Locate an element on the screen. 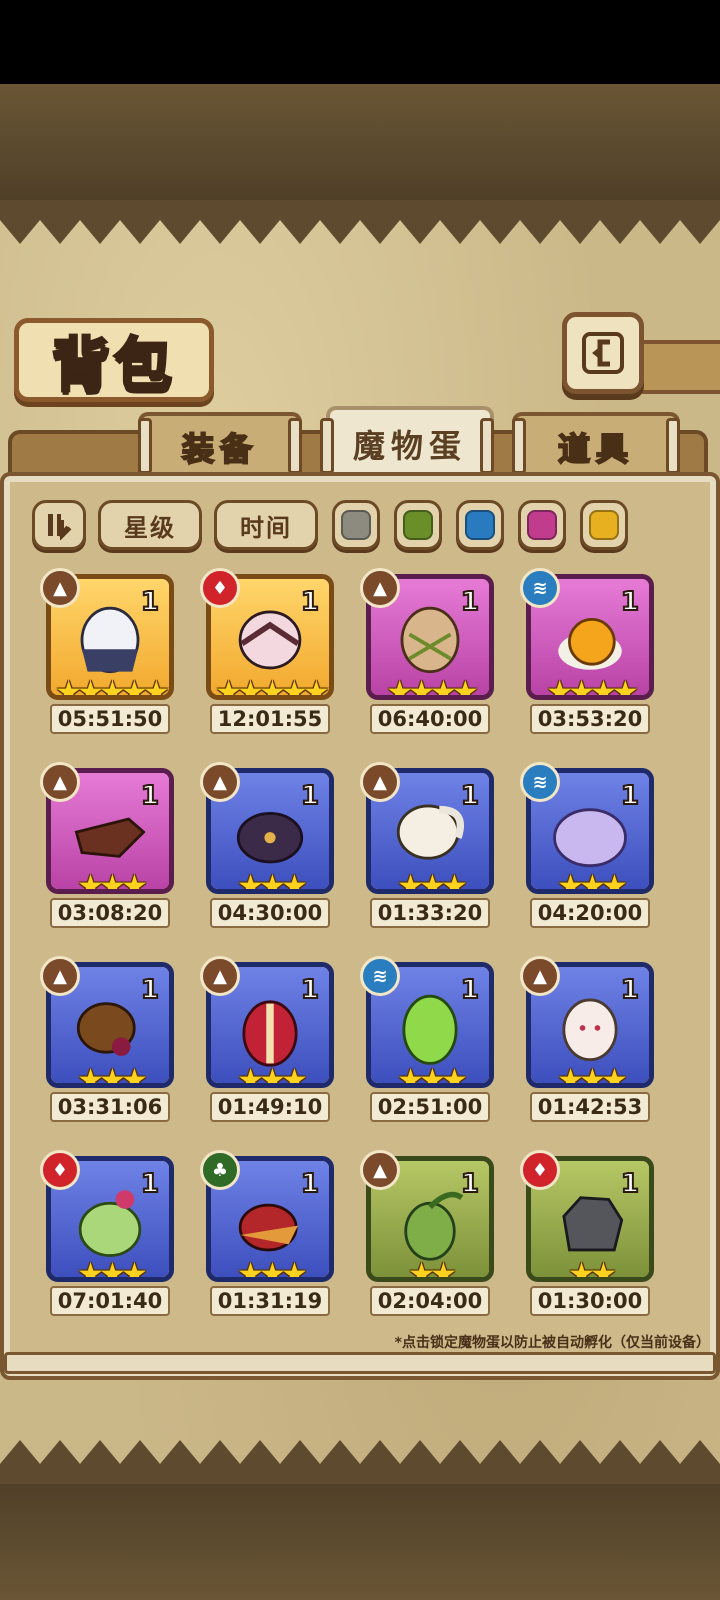 Image resolution: width=720 pixels, height=1600 pixels. egg-slot: 1 ★★★ ▲ 03:08:20 is located at coordinates (110, 847).